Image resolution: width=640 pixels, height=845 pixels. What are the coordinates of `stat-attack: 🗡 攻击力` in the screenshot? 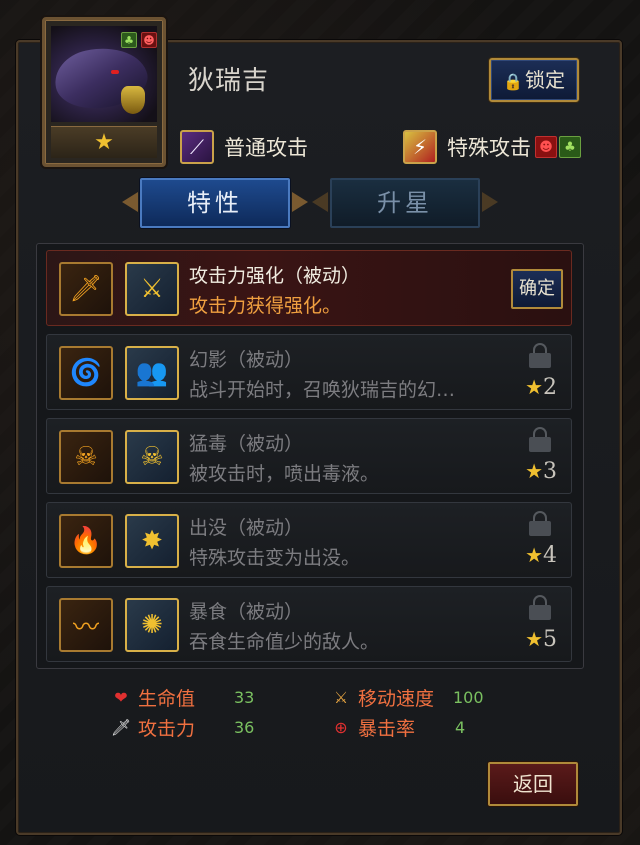 It's located at (152, 727).